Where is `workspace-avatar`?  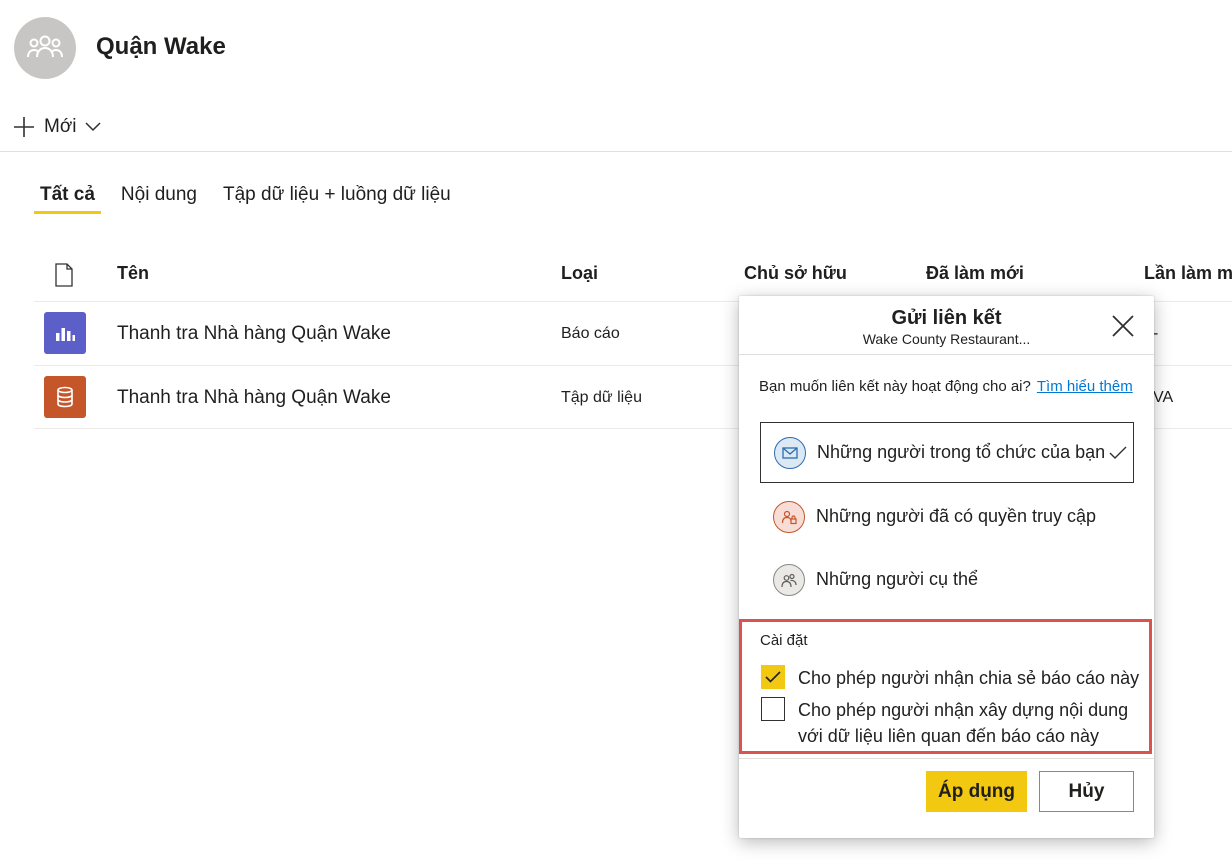
workspace-avatar is located at coordinates (45, 48).